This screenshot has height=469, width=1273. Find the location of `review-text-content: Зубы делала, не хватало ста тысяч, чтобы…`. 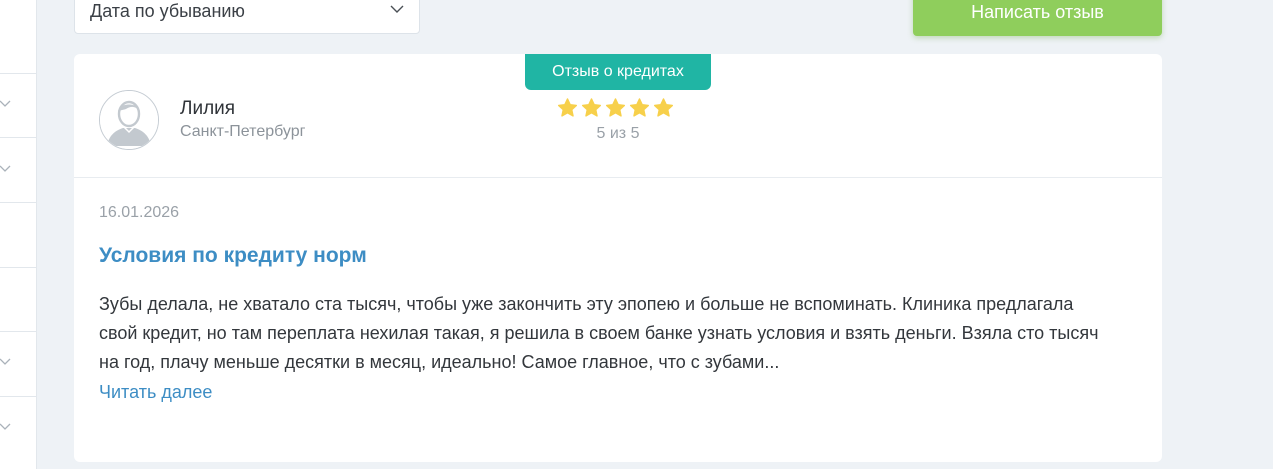

review-text-content: Зубы делала, не хватало ста тысяч, чтобы… is located at coordinates (599, 333).